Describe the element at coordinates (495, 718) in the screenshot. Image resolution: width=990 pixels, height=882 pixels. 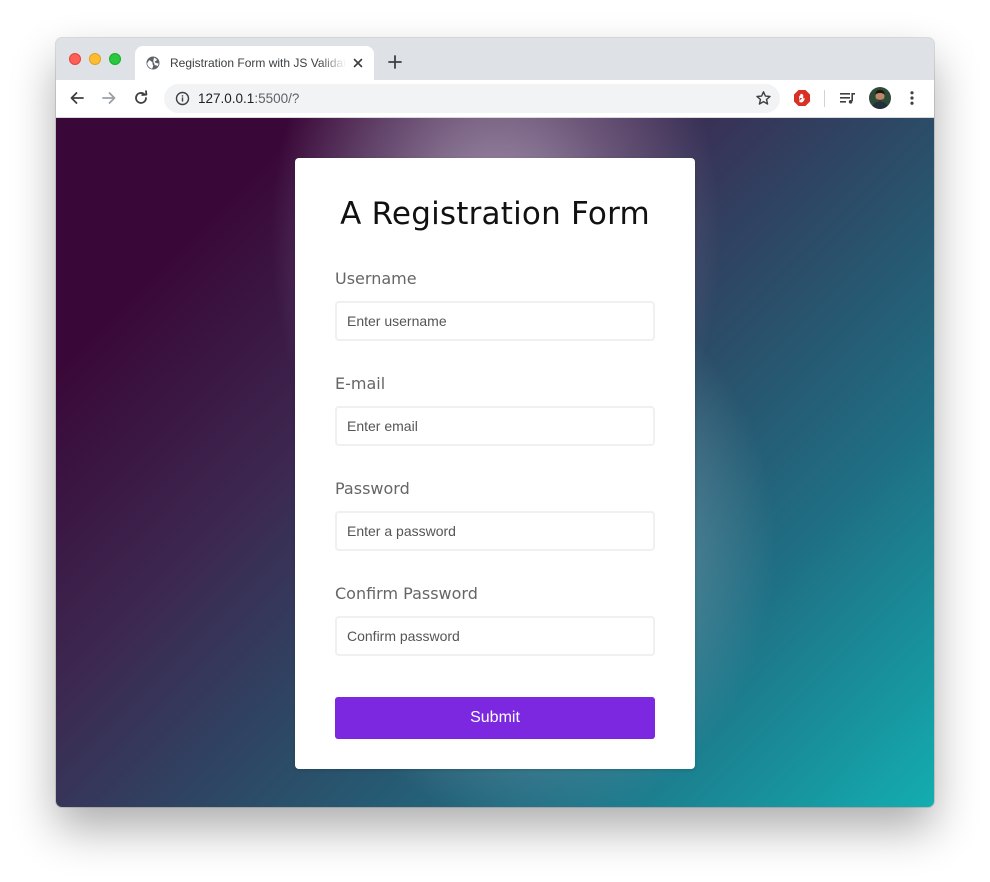
I see `submit-button: Submit` at that location.